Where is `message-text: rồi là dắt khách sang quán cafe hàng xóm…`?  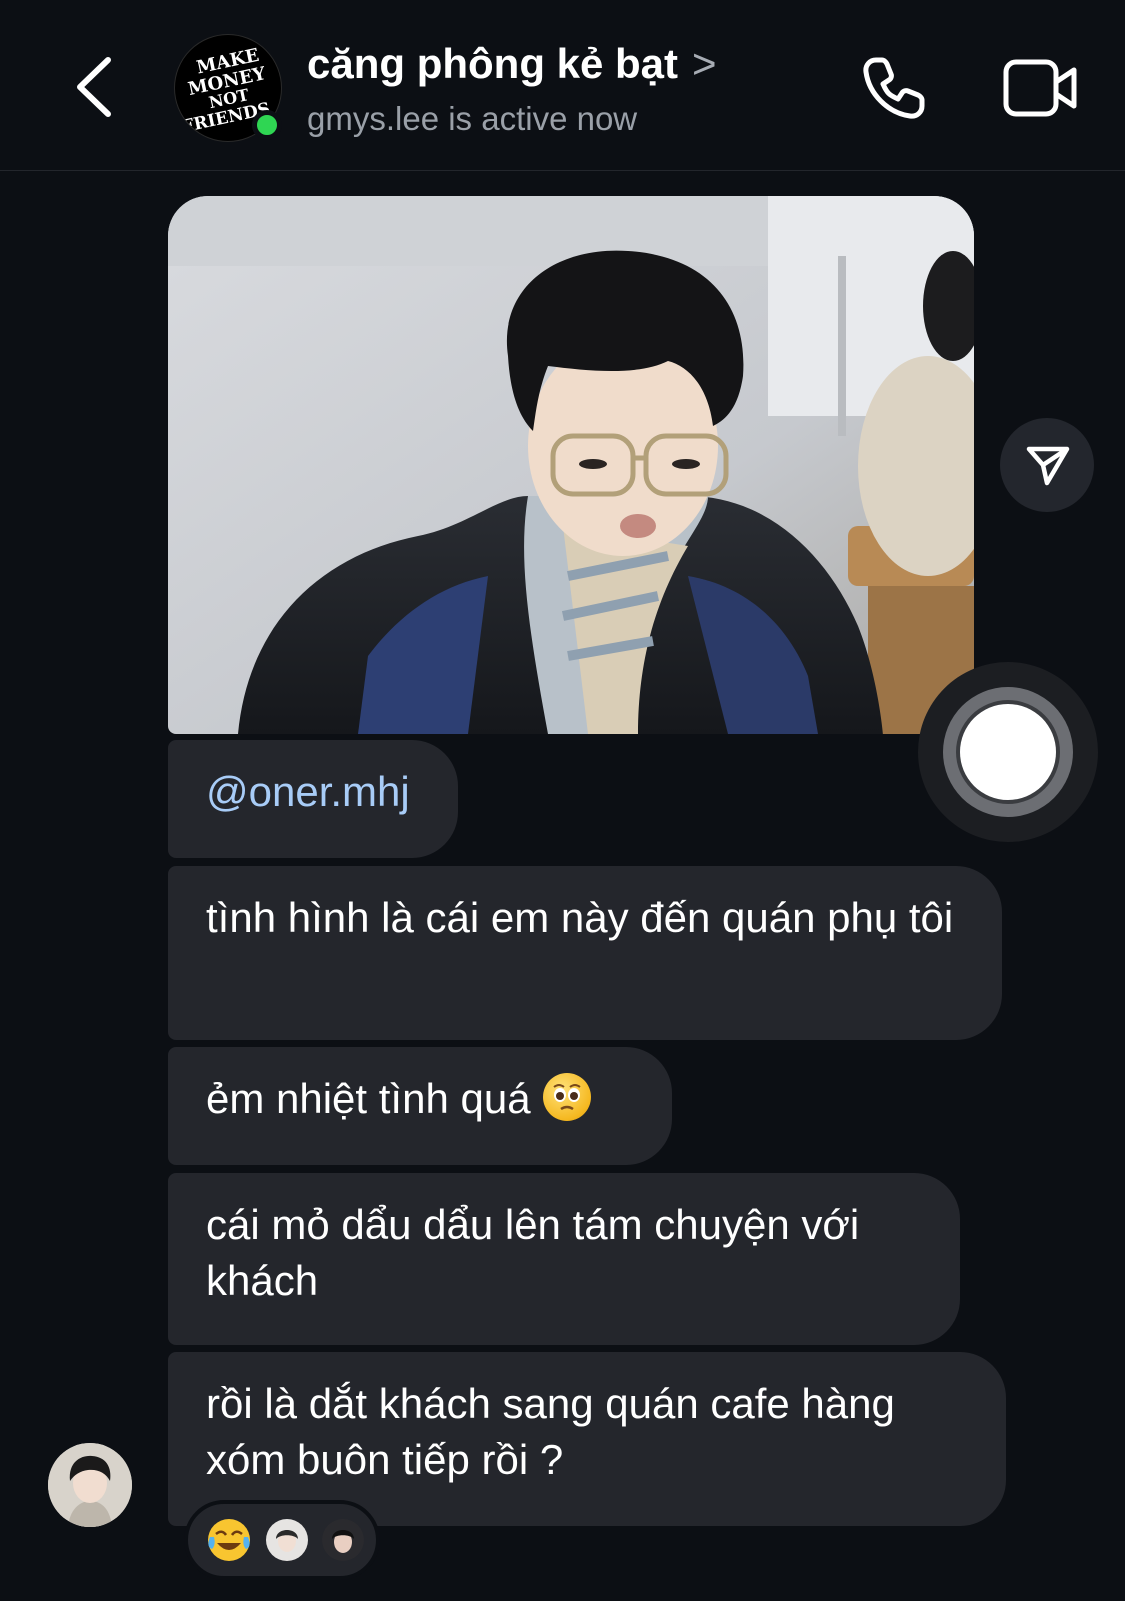
message-text: rồi là dắt khách sang quán cafe hàng xóm… is located at coordinates (550, 1431).